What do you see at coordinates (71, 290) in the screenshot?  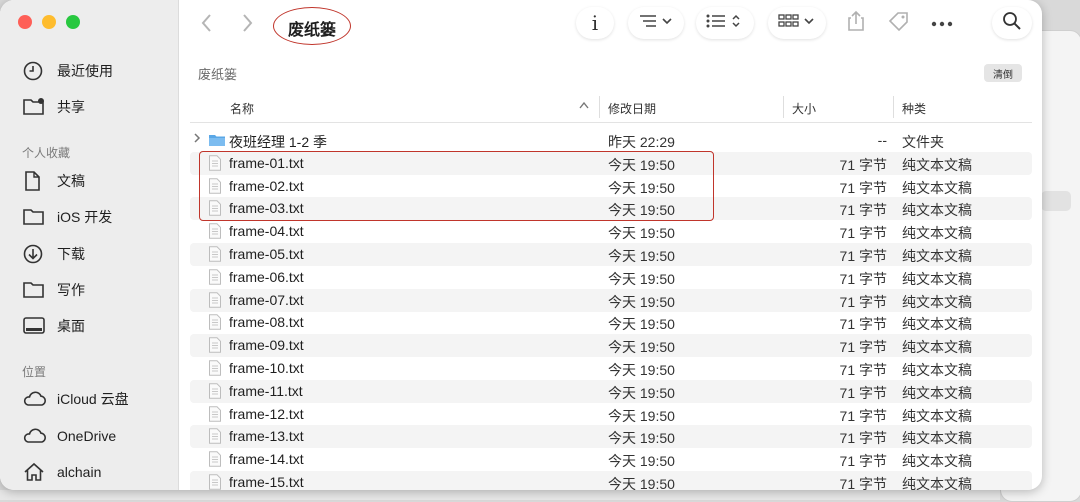 I see `sidebar-item-label: 写作` at bounding box center [71, 290].